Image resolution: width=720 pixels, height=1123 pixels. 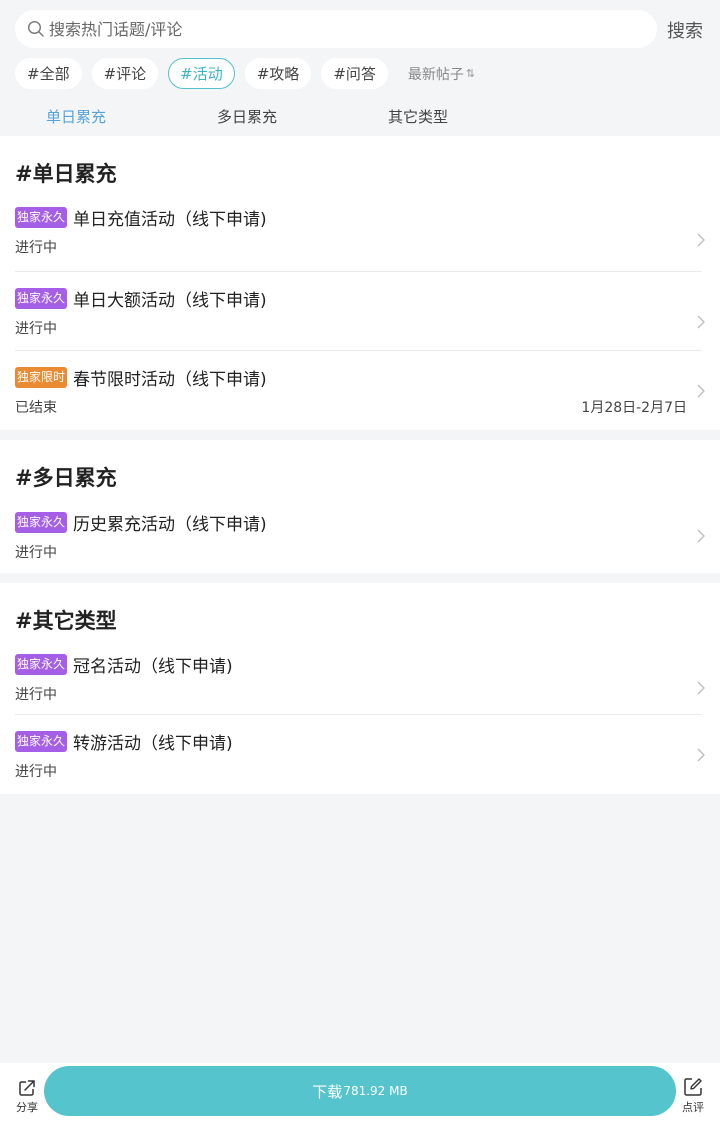 I want to click on section-title: #其它类型, so click(x=66, y=621).